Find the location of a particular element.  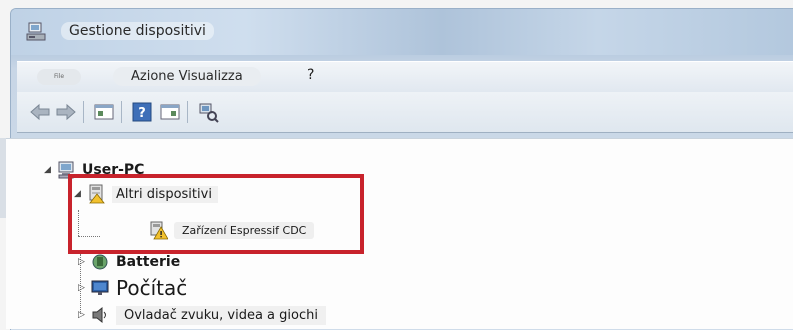

toolbar: ? is located at coordinates (405, 112).